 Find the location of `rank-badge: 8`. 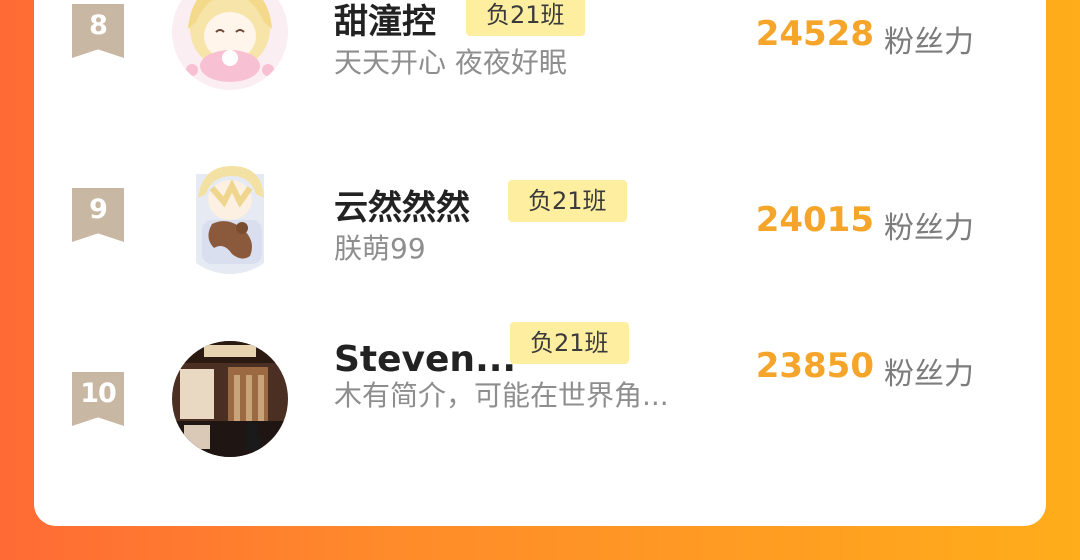

rank-badge: 8 is located at coordinates (98, 31).